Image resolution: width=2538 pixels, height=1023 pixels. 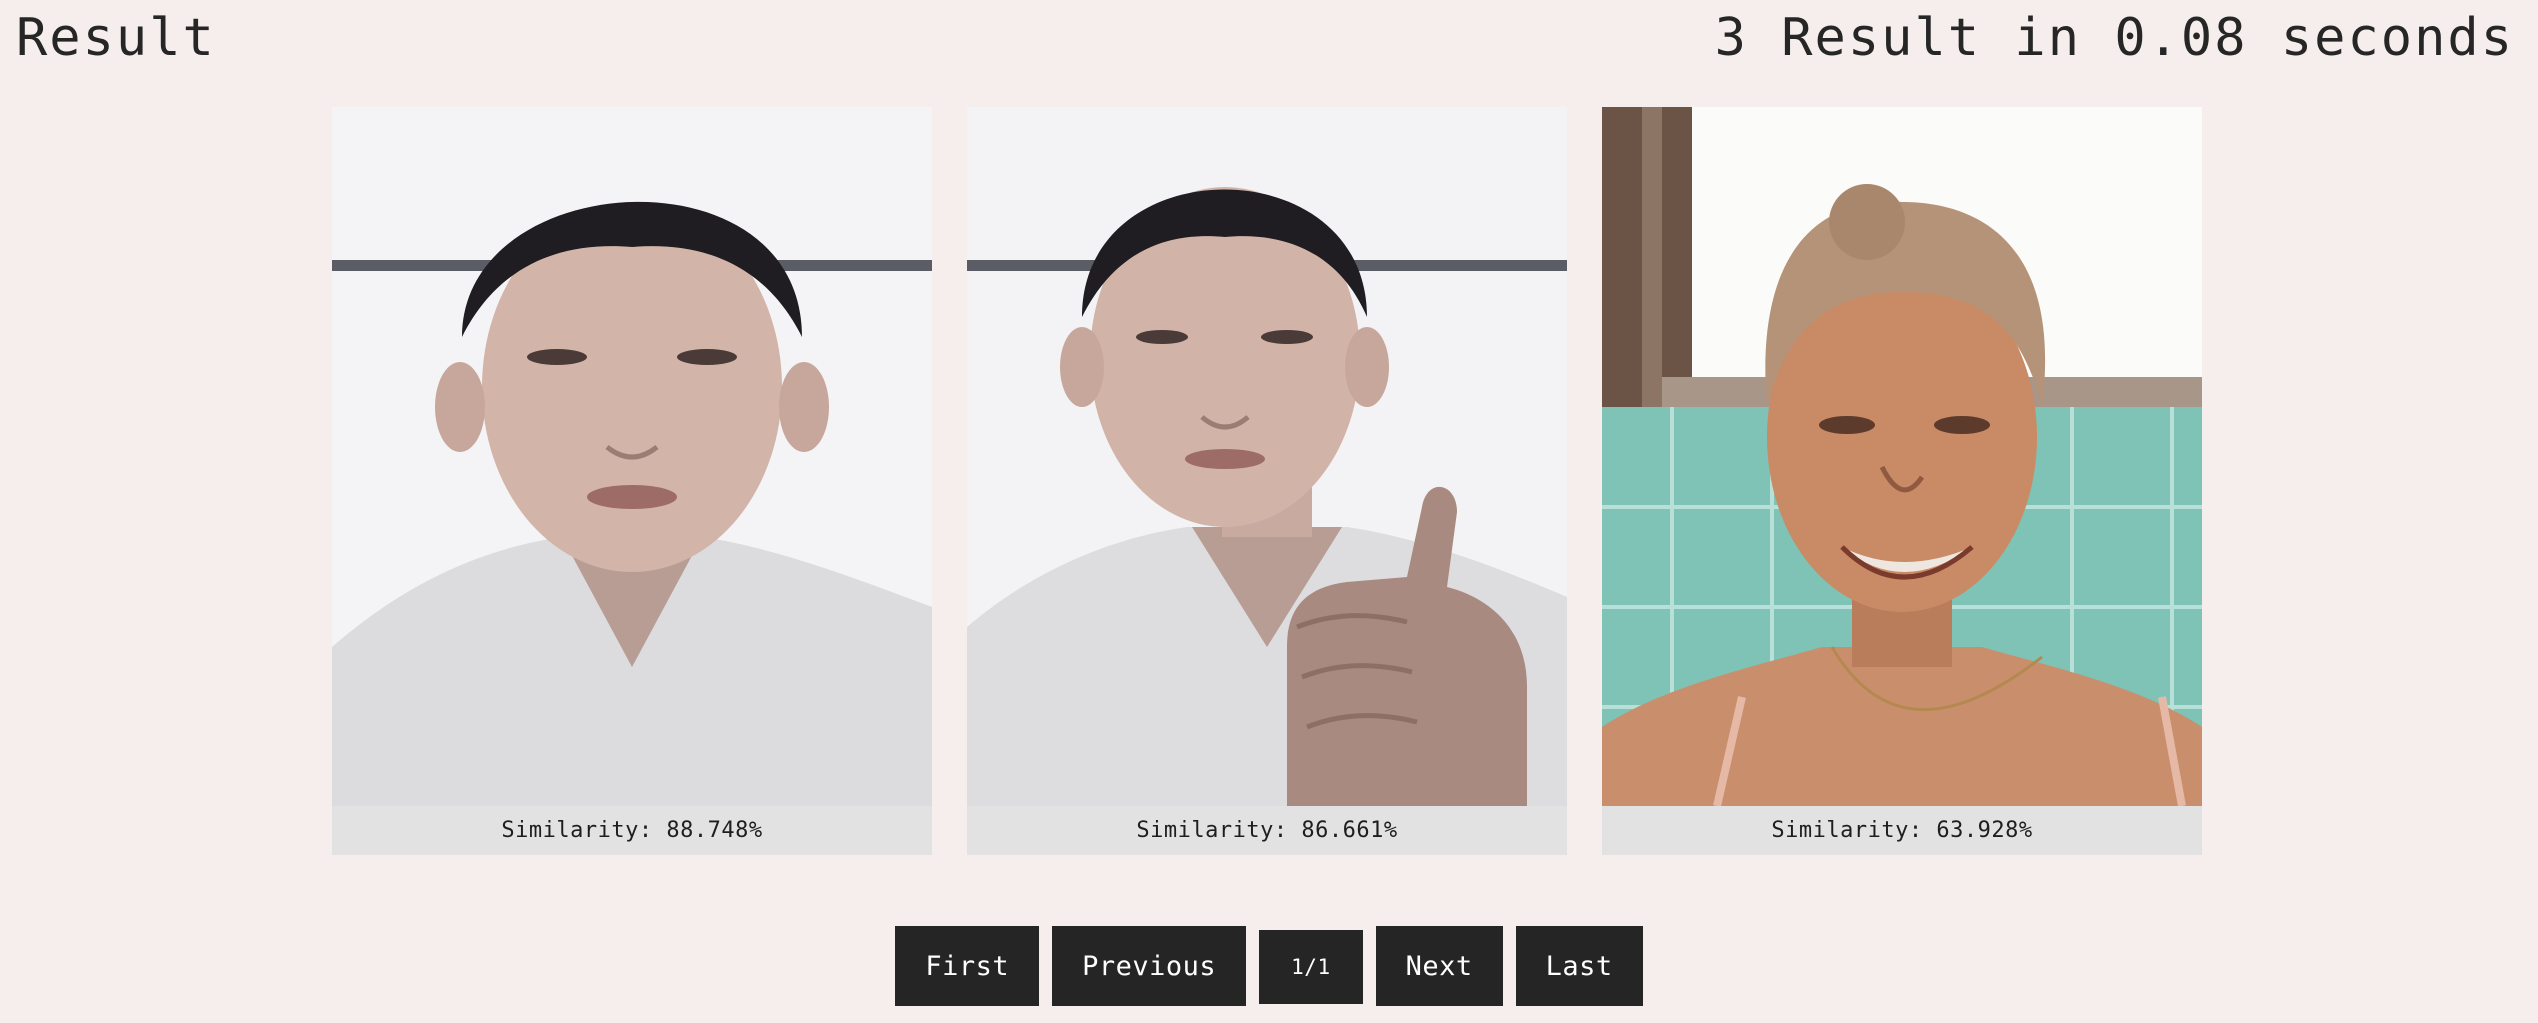 I want to click on first-page-button: First, so click(x=967, y=966).